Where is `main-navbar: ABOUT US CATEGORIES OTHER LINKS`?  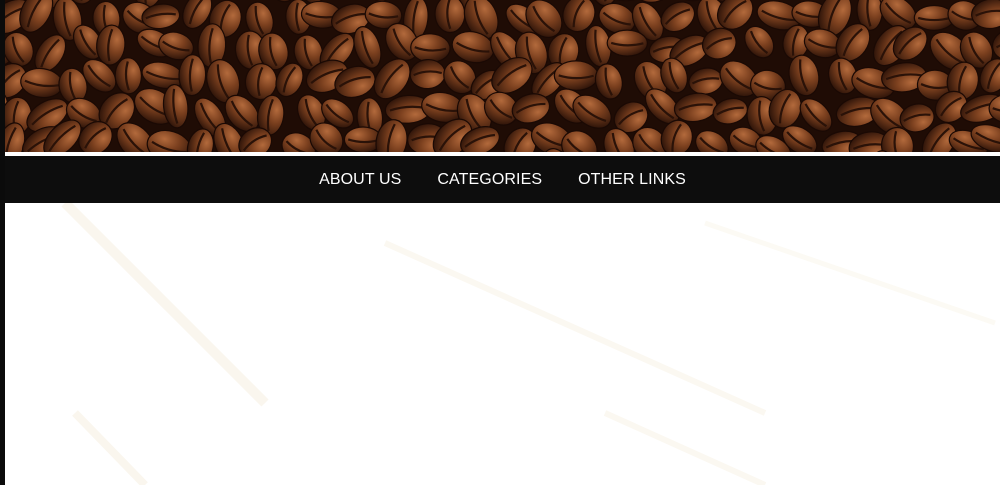
main-navbar: ABOUT US CATEGORIES OTHER LINKS is located at coordinates (502, 179).